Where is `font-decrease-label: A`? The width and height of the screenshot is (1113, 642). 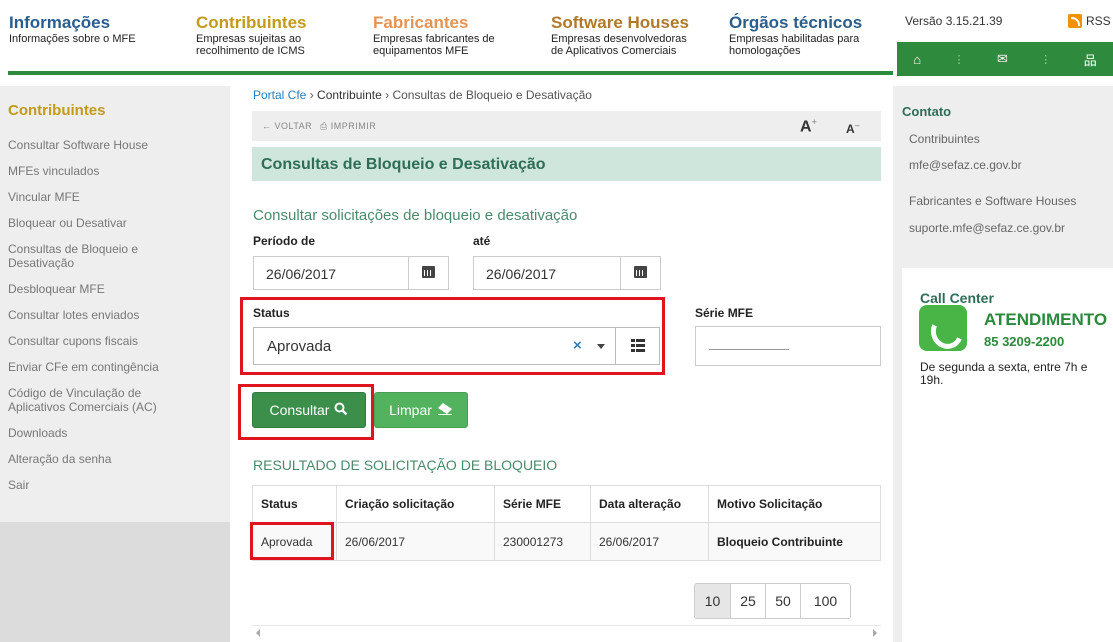
font-decrease-label: A is located at coordinates (850, 129).